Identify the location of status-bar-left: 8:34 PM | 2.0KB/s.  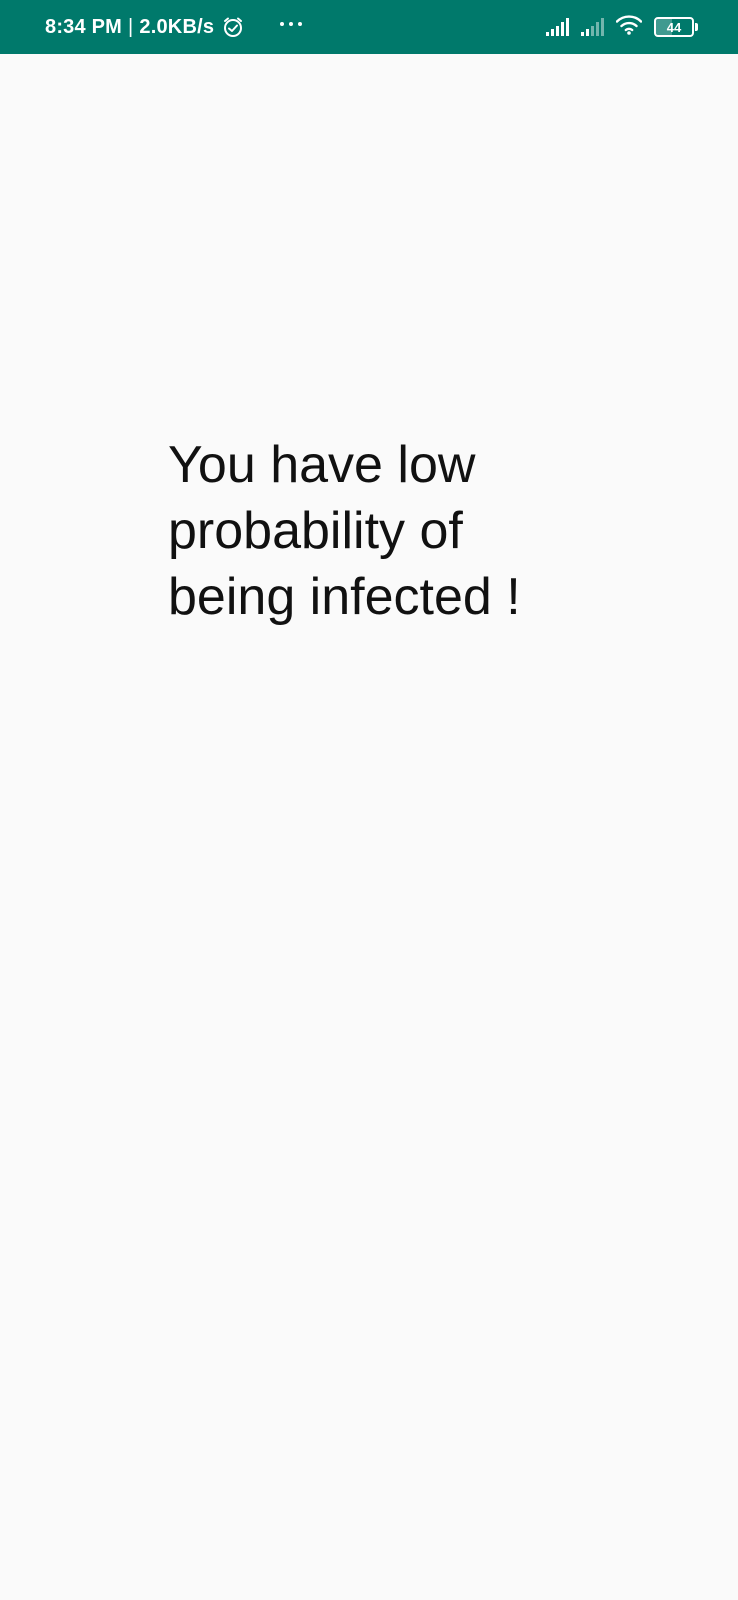
(144, 27).